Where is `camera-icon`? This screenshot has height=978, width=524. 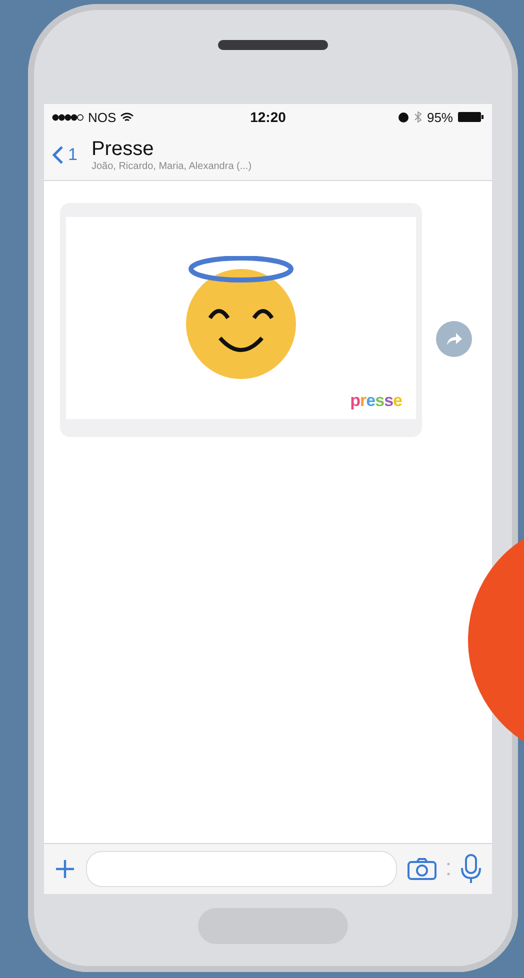
camera-icon is located at coordinates (422, 869).